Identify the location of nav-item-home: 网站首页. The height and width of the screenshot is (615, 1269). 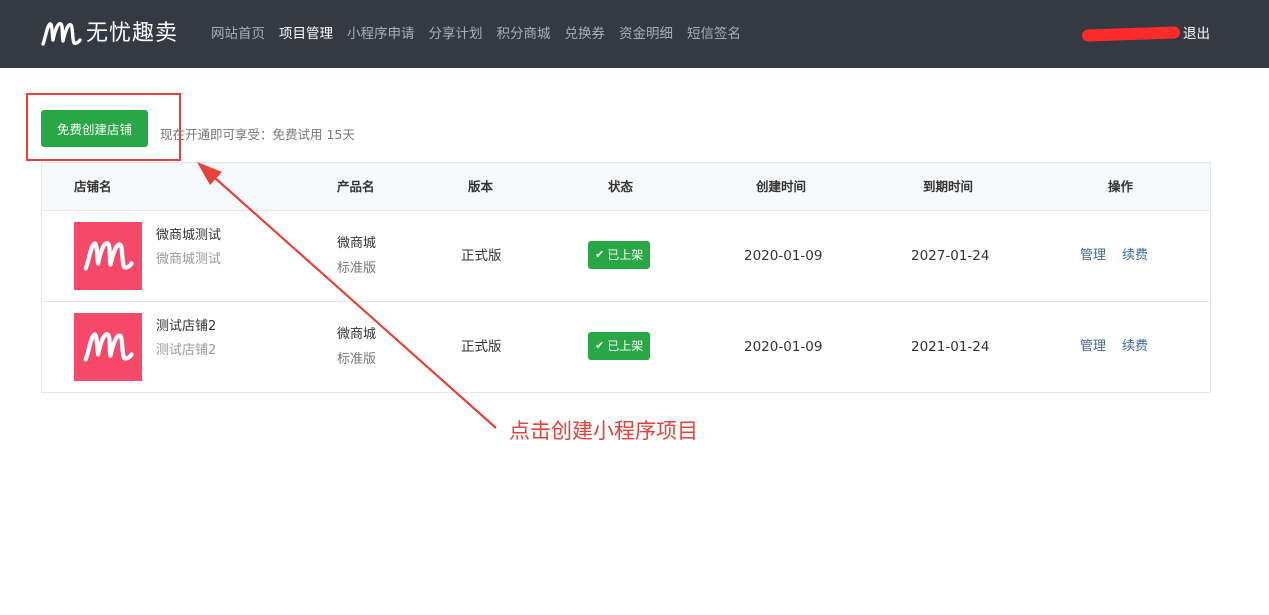
(238, 34).